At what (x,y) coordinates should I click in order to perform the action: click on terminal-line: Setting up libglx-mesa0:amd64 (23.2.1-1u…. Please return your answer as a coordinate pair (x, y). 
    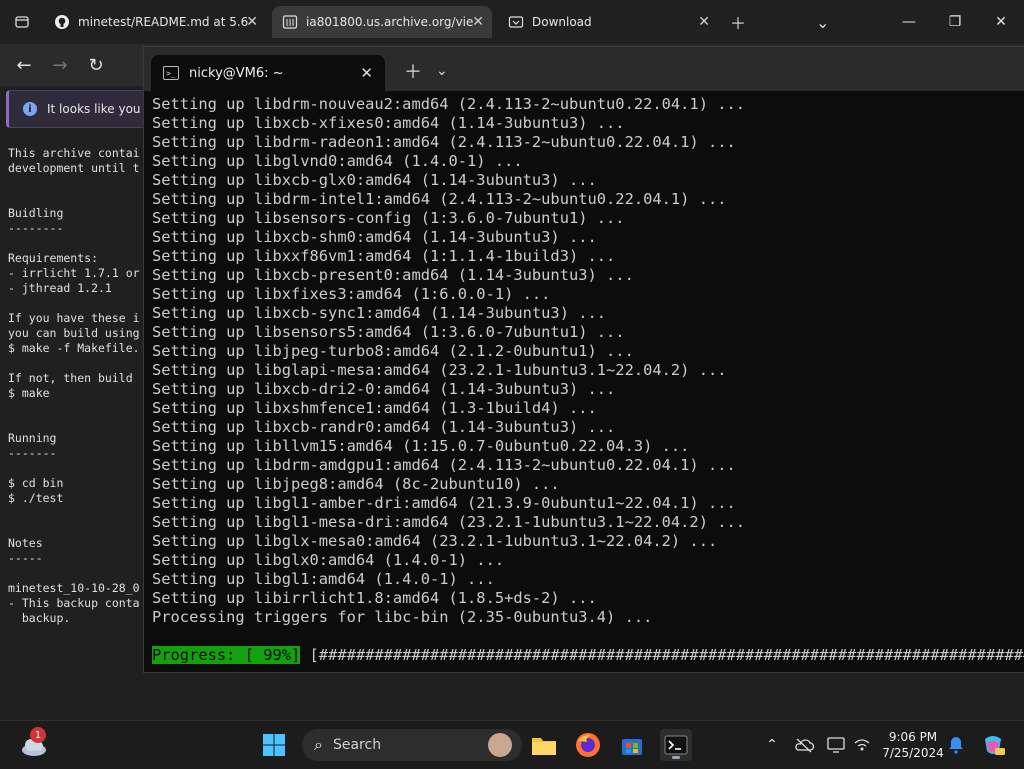
    Looking at the image, I should click on (435, 541).